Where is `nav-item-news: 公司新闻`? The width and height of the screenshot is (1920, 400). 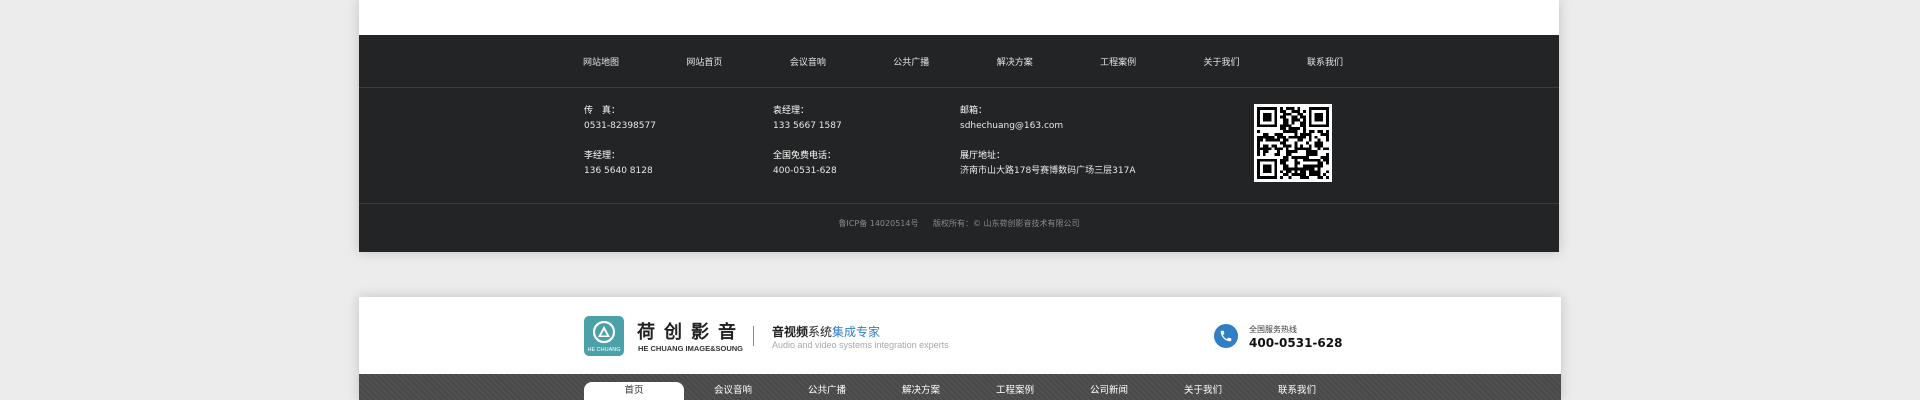 nav-item-news: 公司新闻 is located at coordinates (1109, 391).